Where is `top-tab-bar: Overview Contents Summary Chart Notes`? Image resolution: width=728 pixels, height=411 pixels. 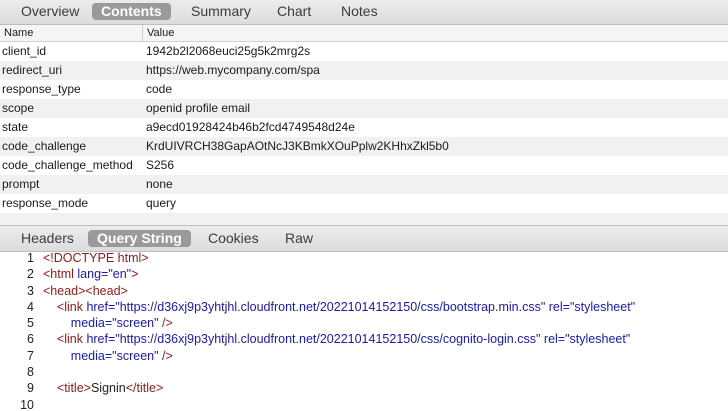
top-tab-bar: Overview Contents Summary Chart Notes is located at coordinates (364, 12).